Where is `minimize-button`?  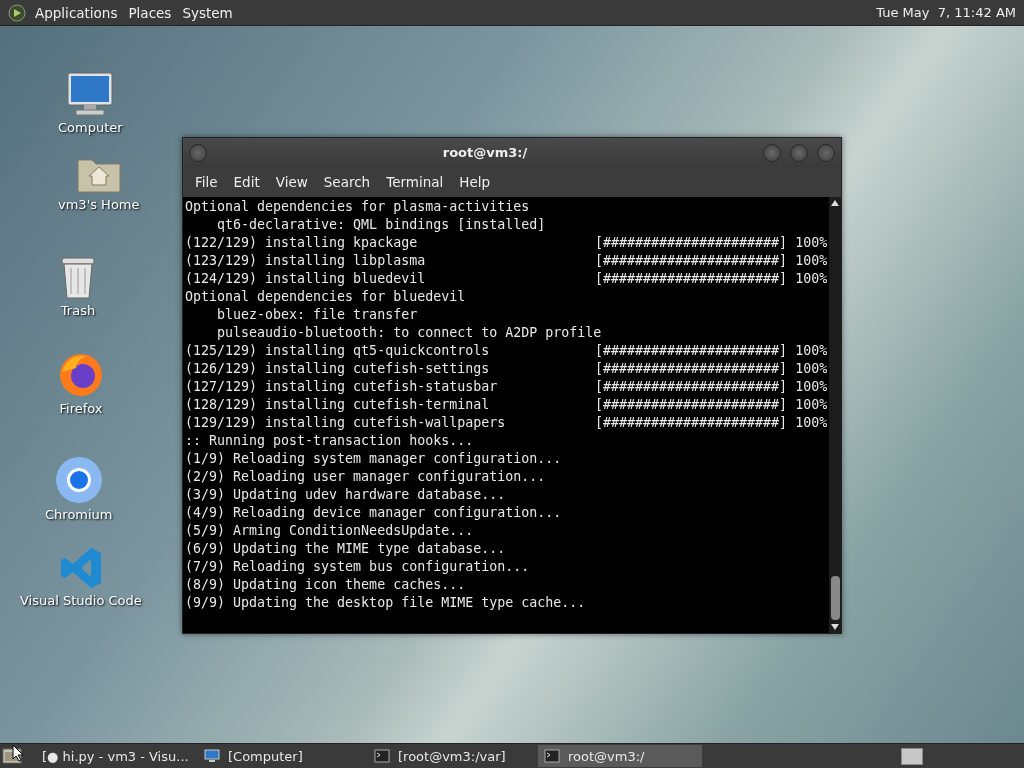
minimize-button is located at coordinates (772, 152).